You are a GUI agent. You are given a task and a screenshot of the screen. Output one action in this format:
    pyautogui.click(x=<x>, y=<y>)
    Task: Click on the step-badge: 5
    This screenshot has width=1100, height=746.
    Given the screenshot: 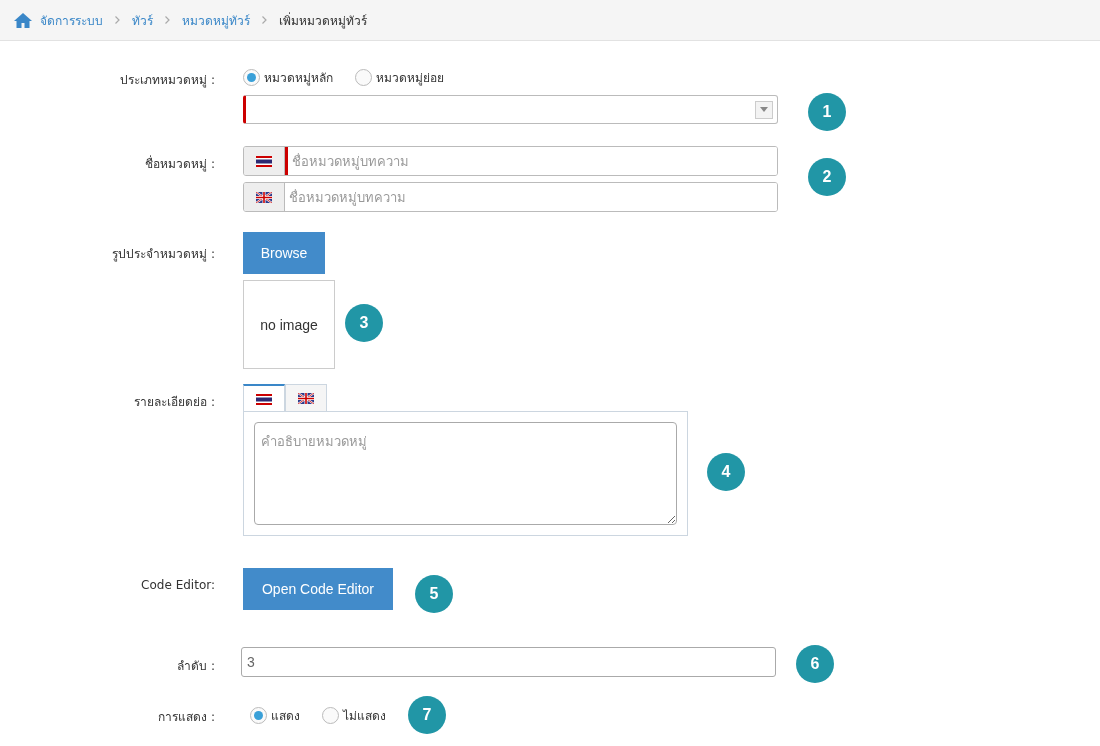 What is the action you would take?
    pyautogui.click(x=434, y=594)
    